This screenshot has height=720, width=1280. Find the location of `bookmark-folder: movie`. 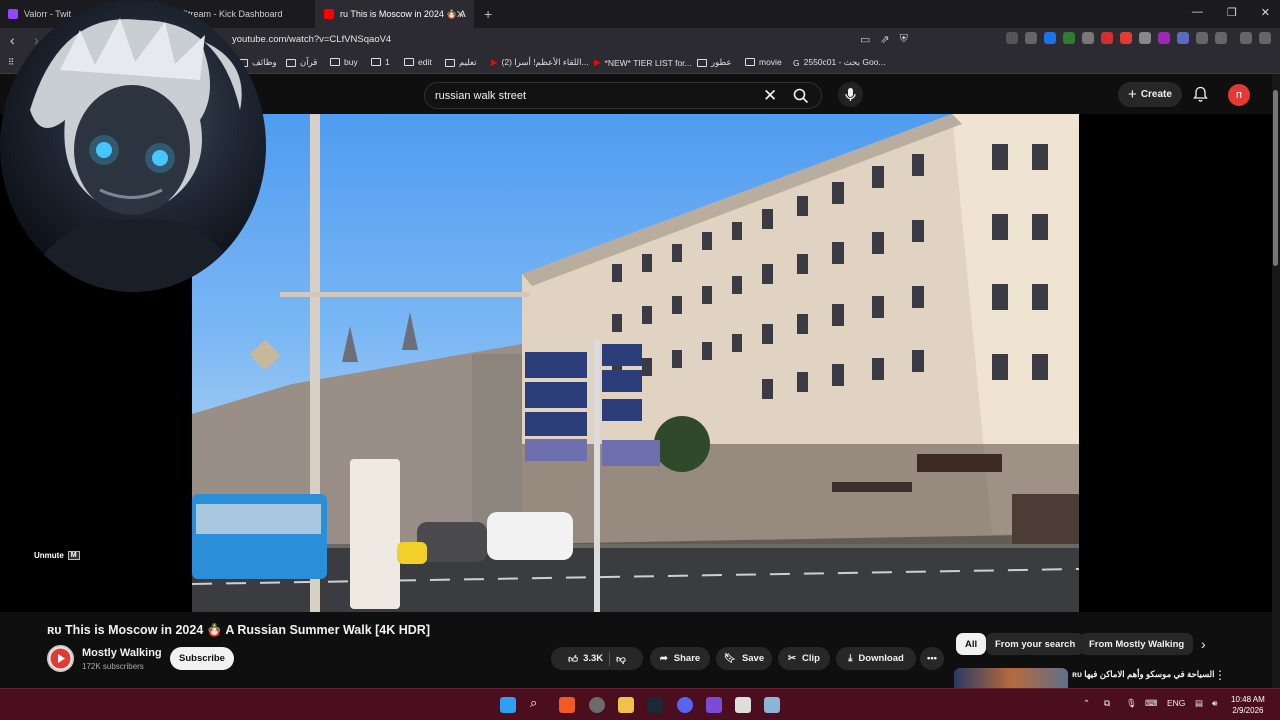

bookmark-folder: movie is located at coordinates (763, 62).